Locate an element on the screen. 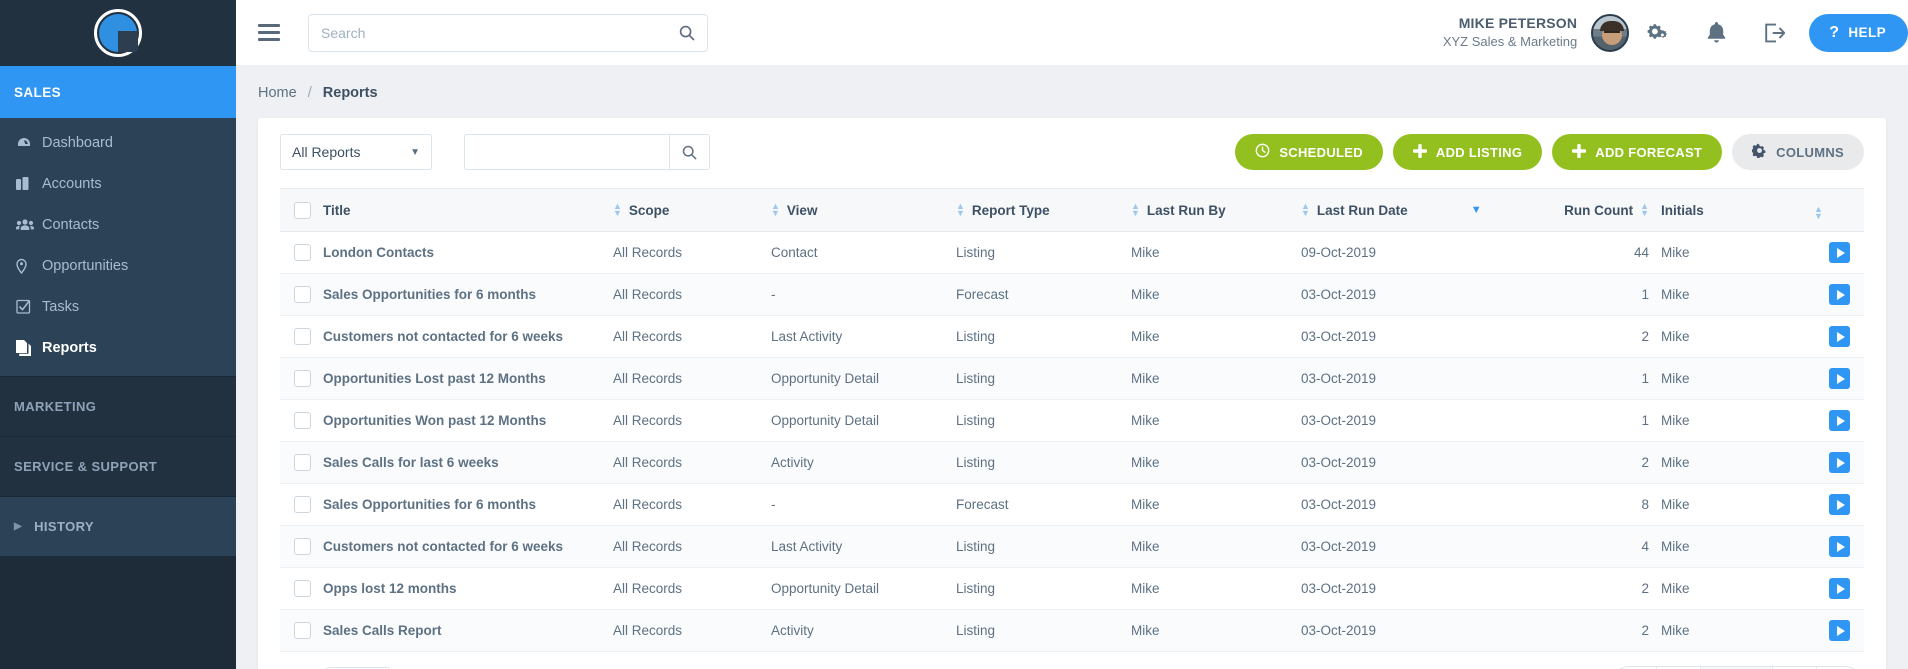 Image resolution: width=1908 pixels, height=669 pixels. user-info: MIKE PETERSON XYZ Sales & Marketing is located at coordinates (1510, 32).